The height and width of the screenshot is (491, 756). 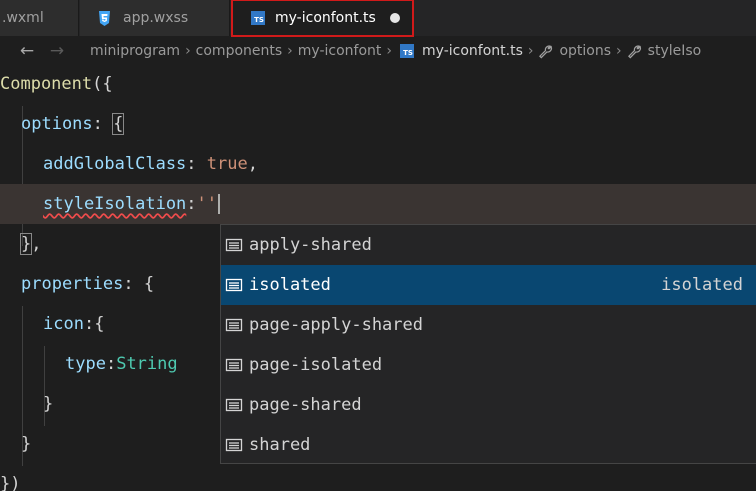 I want to click on breadcrumb-item-styleiso: styleIso, so click(x=675, y=51).